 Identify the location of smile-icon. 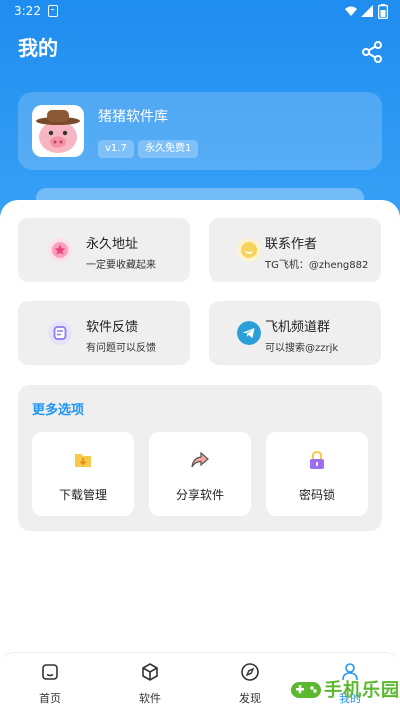
(249, 250).